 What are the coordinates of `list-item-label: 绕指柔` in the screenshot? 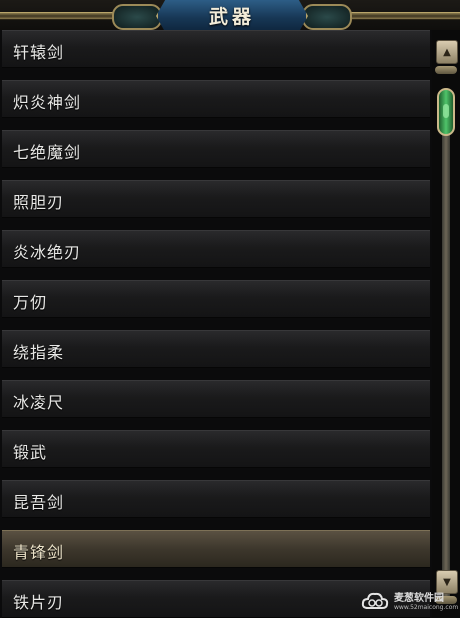 It's located at (39, 352).